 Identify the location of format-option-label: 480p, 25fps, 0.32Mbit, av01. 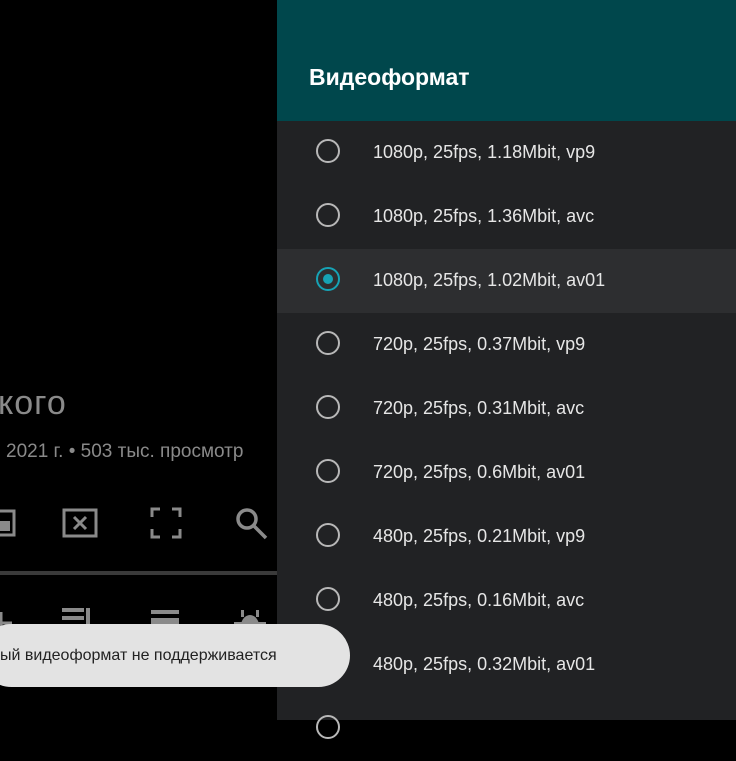
(484, 664).